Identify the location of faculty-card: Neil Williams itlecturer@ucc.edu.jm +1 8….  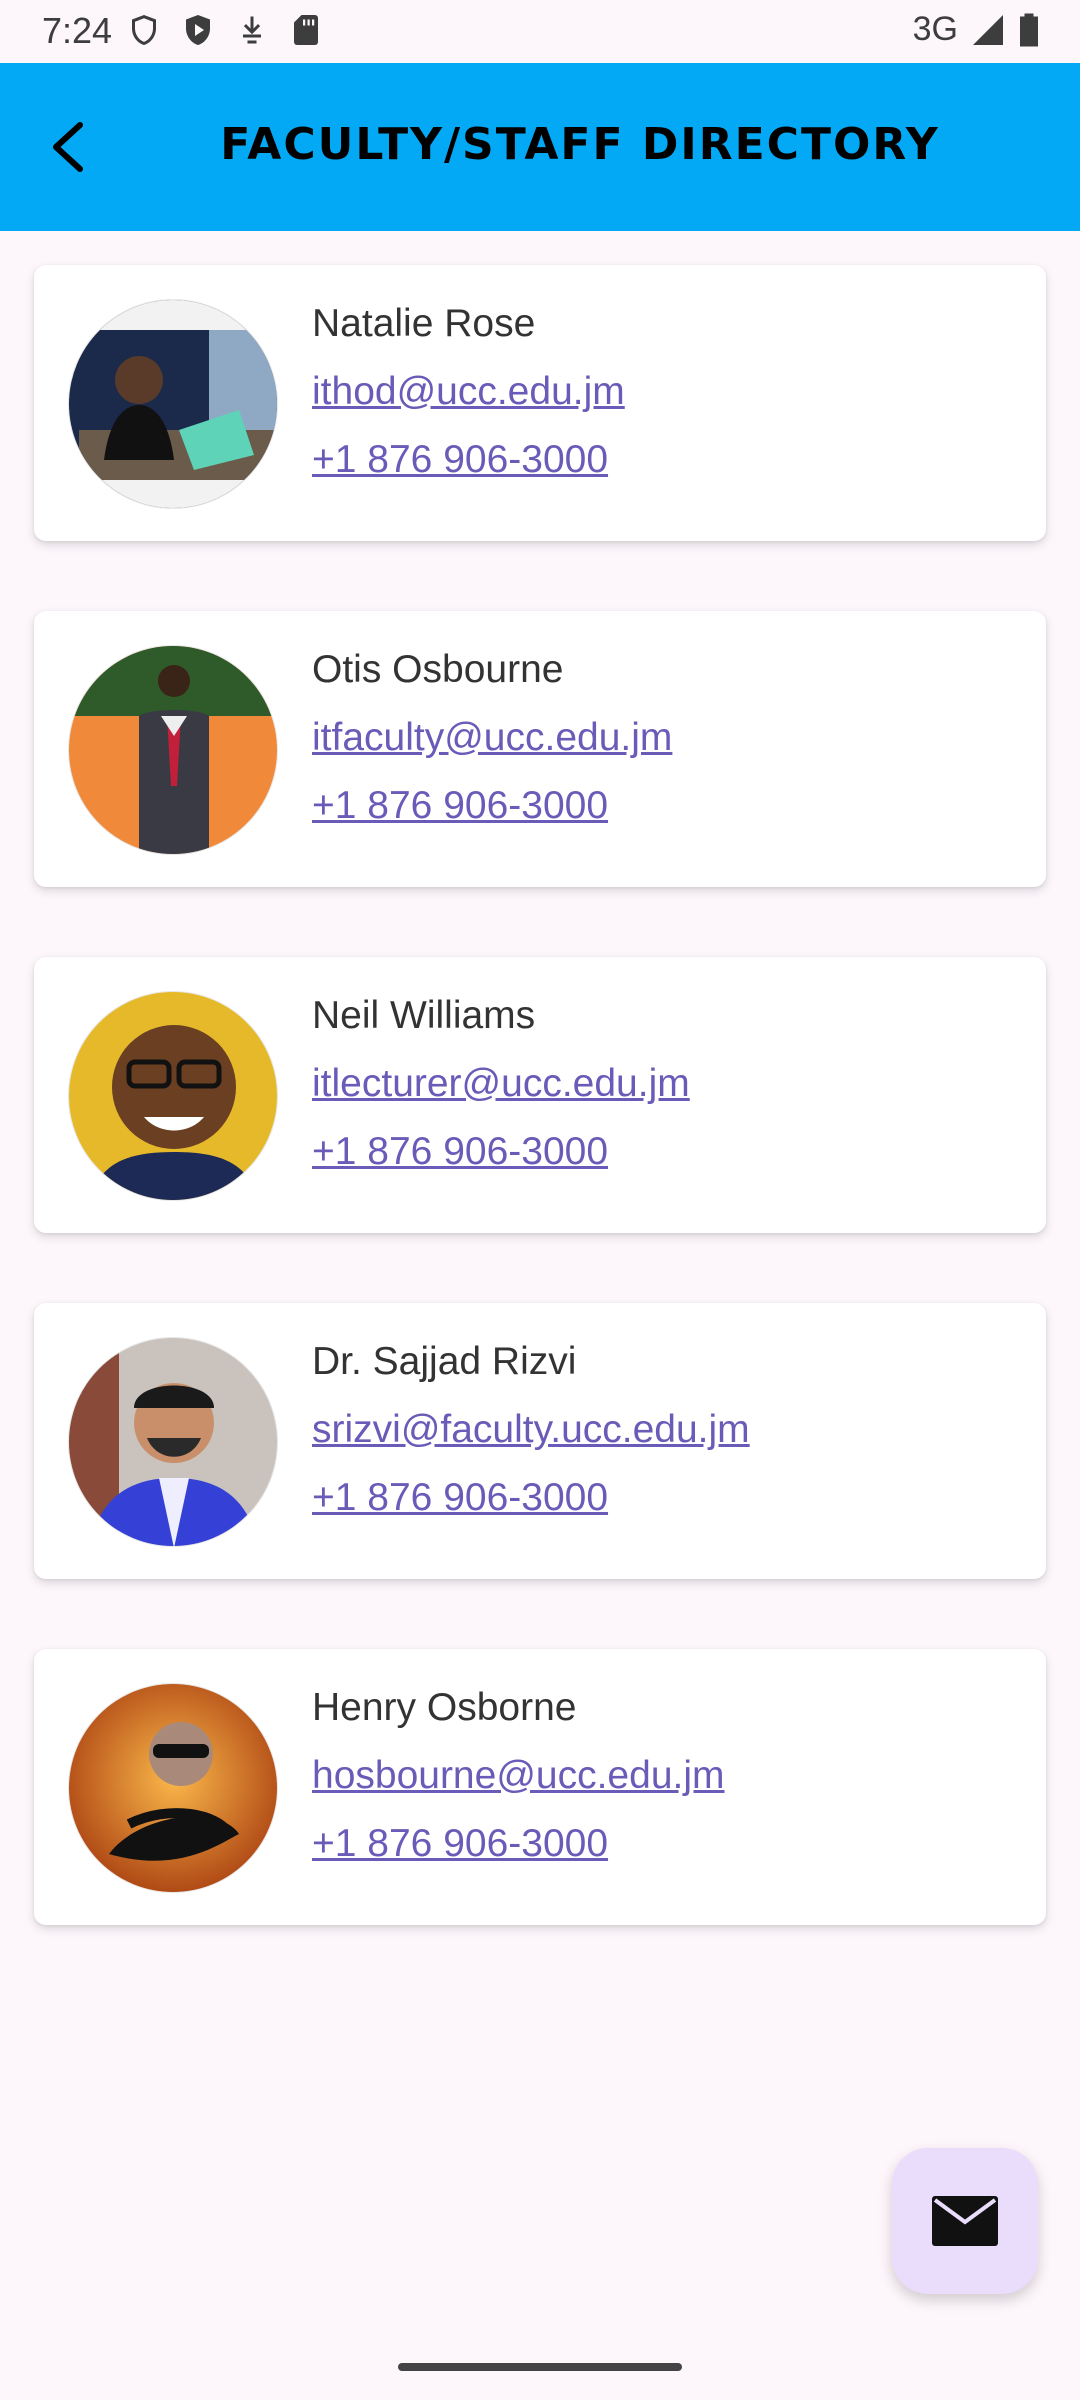
(540, 1095).